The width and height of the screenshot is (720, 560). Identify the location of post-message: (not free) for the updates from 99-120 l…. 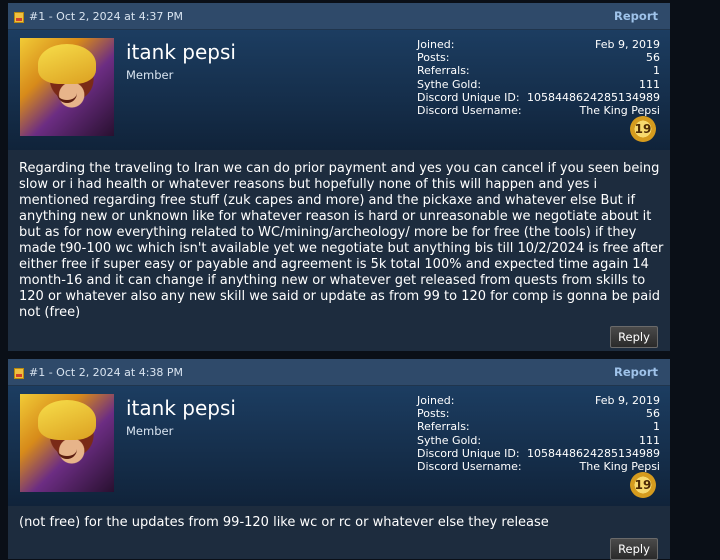
(284, 522).